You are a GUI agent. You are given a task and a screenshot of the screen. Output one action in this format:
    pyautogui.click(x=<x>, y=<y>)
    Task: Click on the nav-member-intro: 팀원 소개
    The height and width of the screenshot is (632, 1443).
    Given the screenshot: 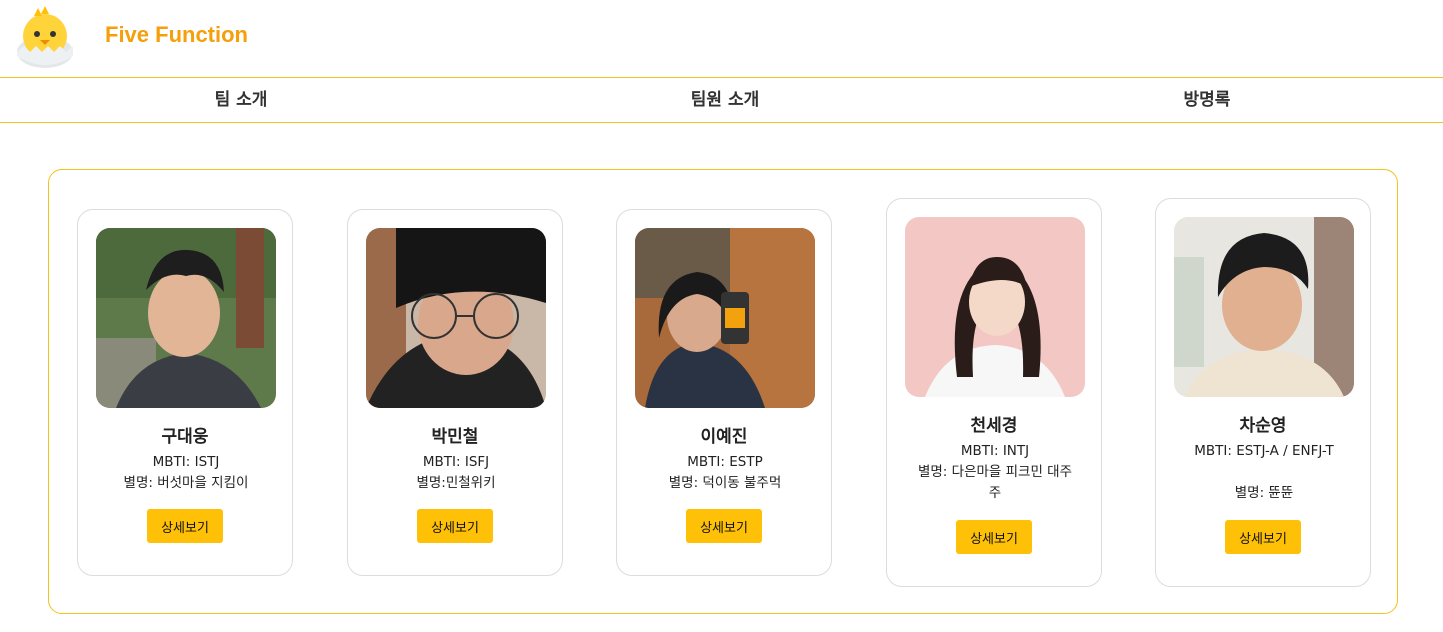 What is the action you would take?
    pyautogui.click(x=725, y=100)
    